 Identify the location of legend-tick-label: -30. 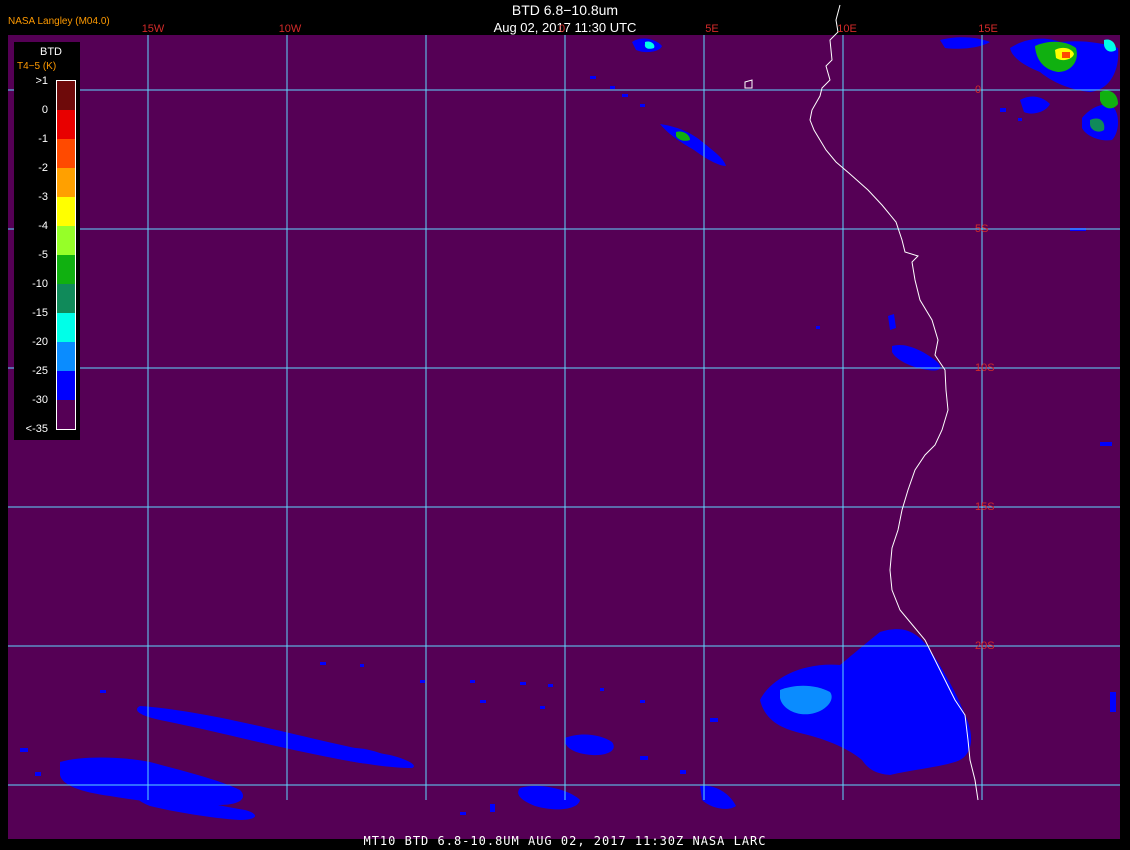
(40, 400).